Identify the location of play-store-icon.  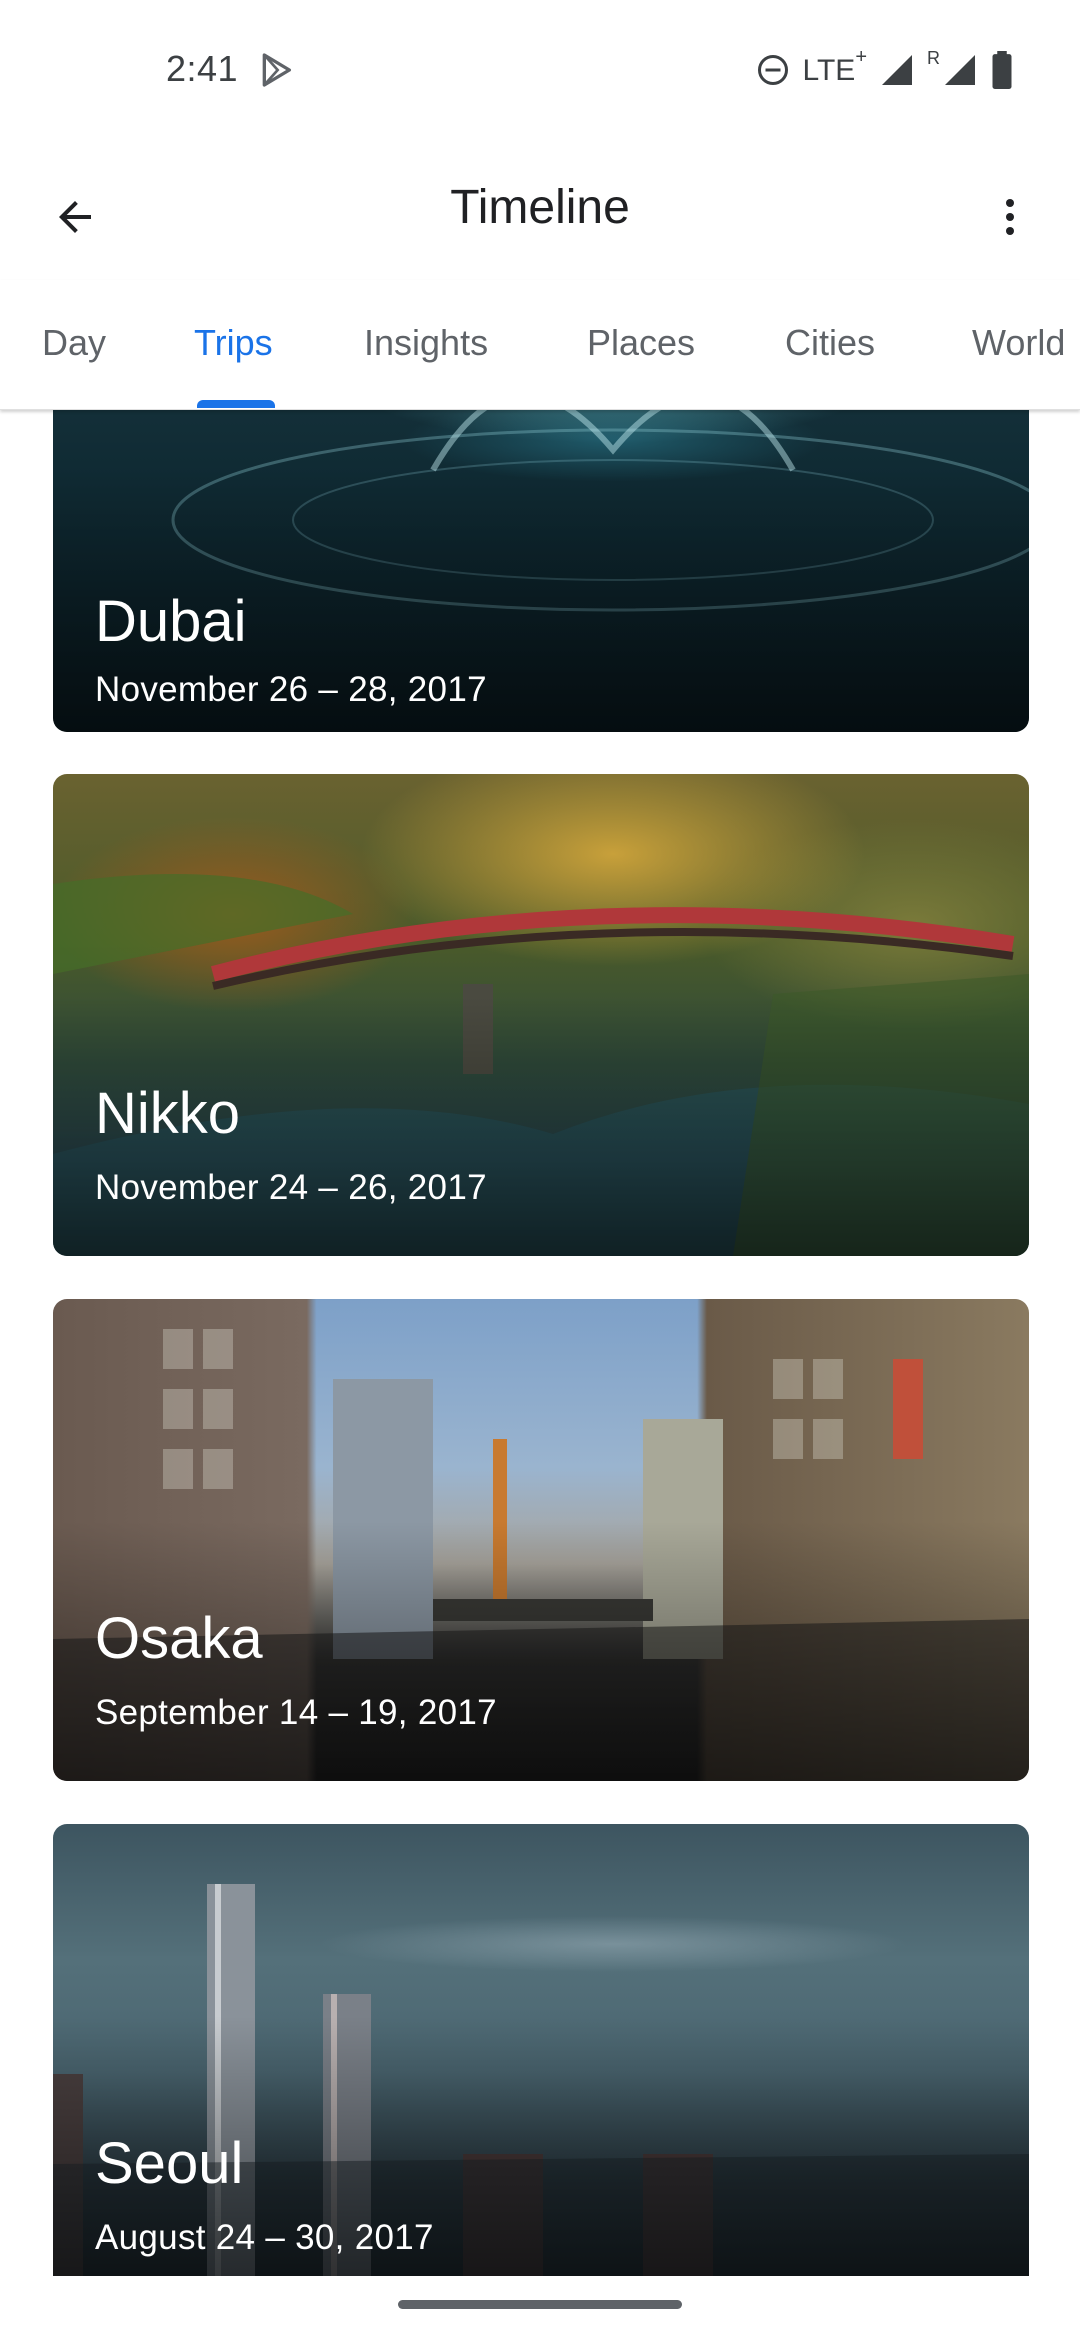
(276, 70).